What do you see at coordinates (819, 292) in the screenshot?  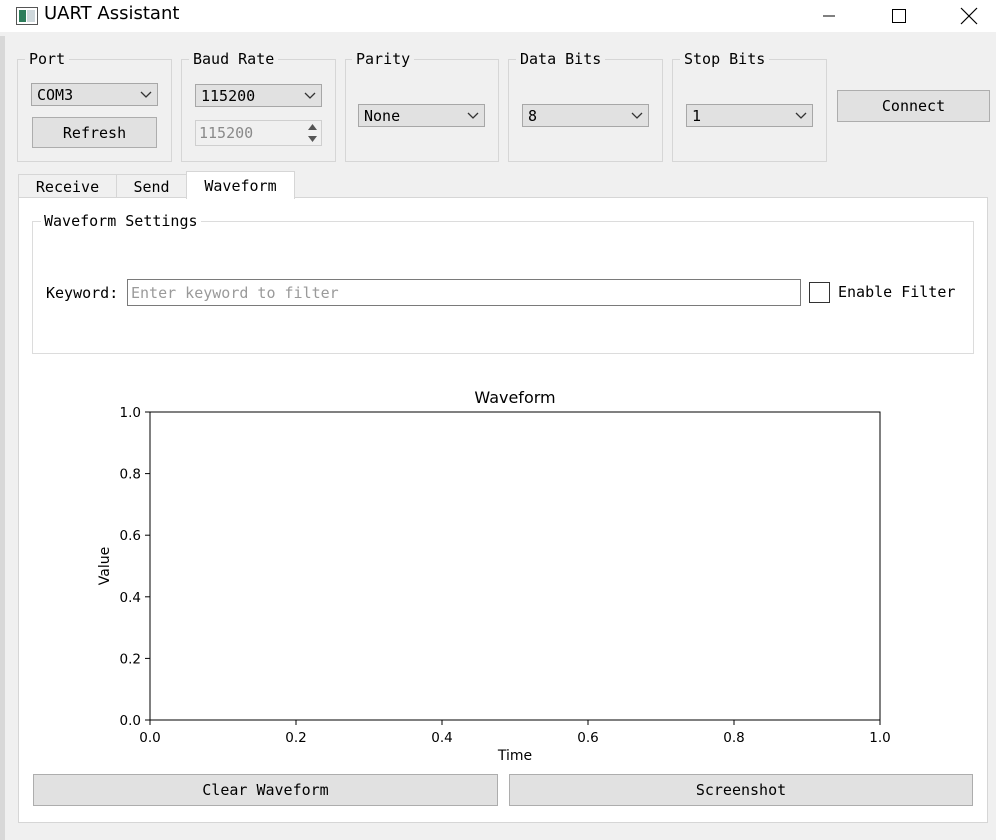 I see `enable-filter-checkbox` at bounding box center [819, 292].